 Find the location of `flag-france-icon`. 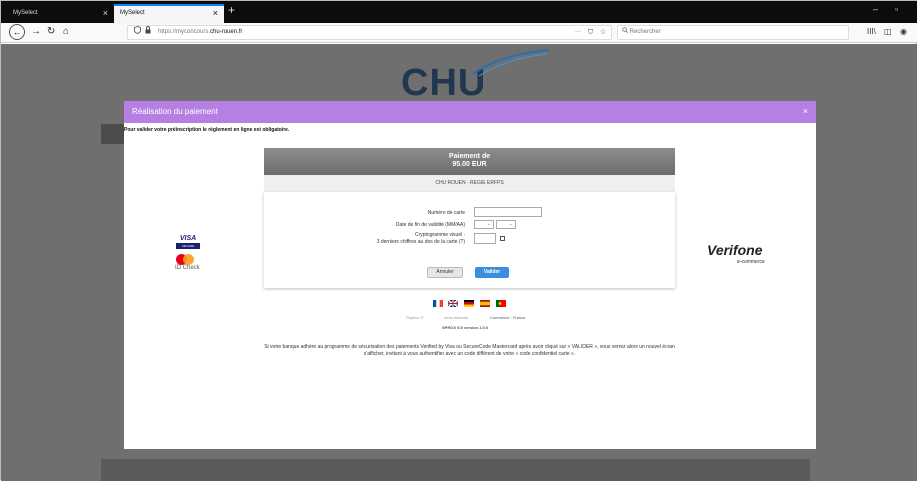

flag-france-icon is located at coordinates (438, 303).